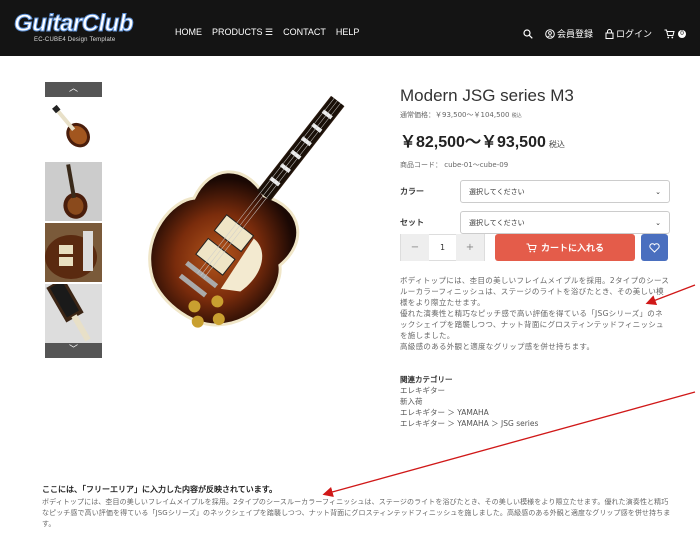  Describe the element at coordinates (497, 222) in the screenshot. I see `set-select-value: 選択してください` at that location.